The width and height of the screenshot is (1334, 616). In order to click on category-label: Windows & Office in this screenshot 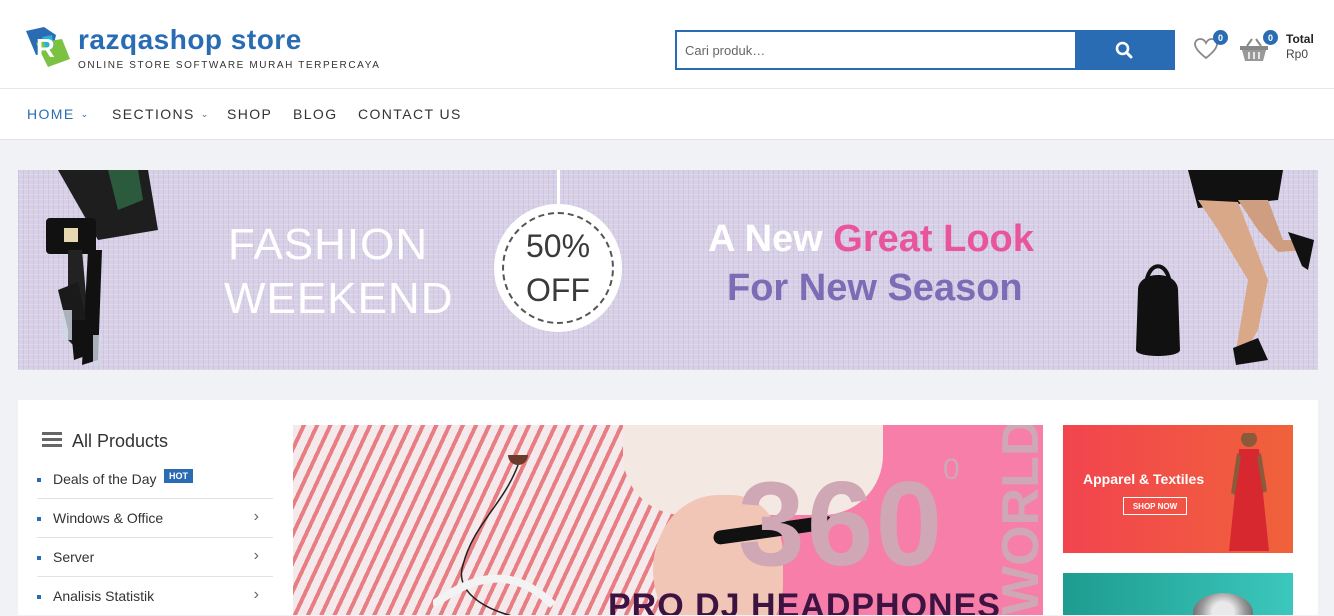, I will do `click(108, 518)`.